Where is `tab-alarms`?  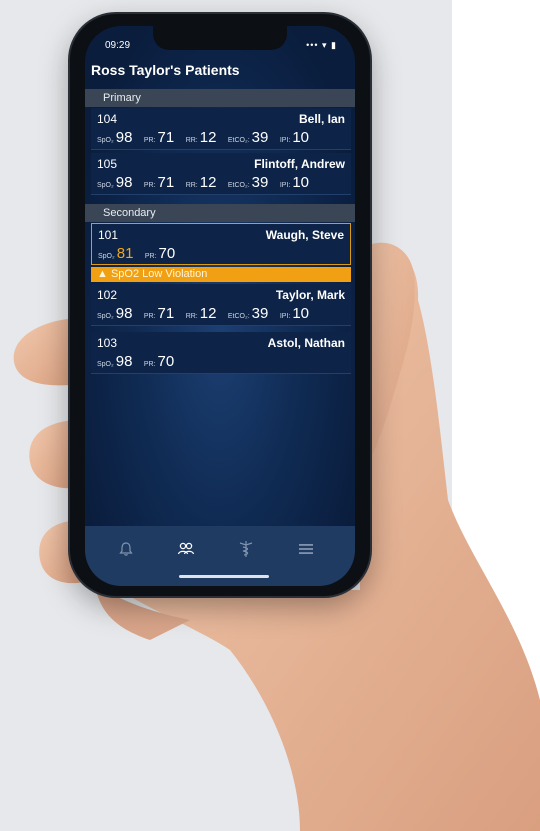 tab-alarms is located at coordinates (126, 549).